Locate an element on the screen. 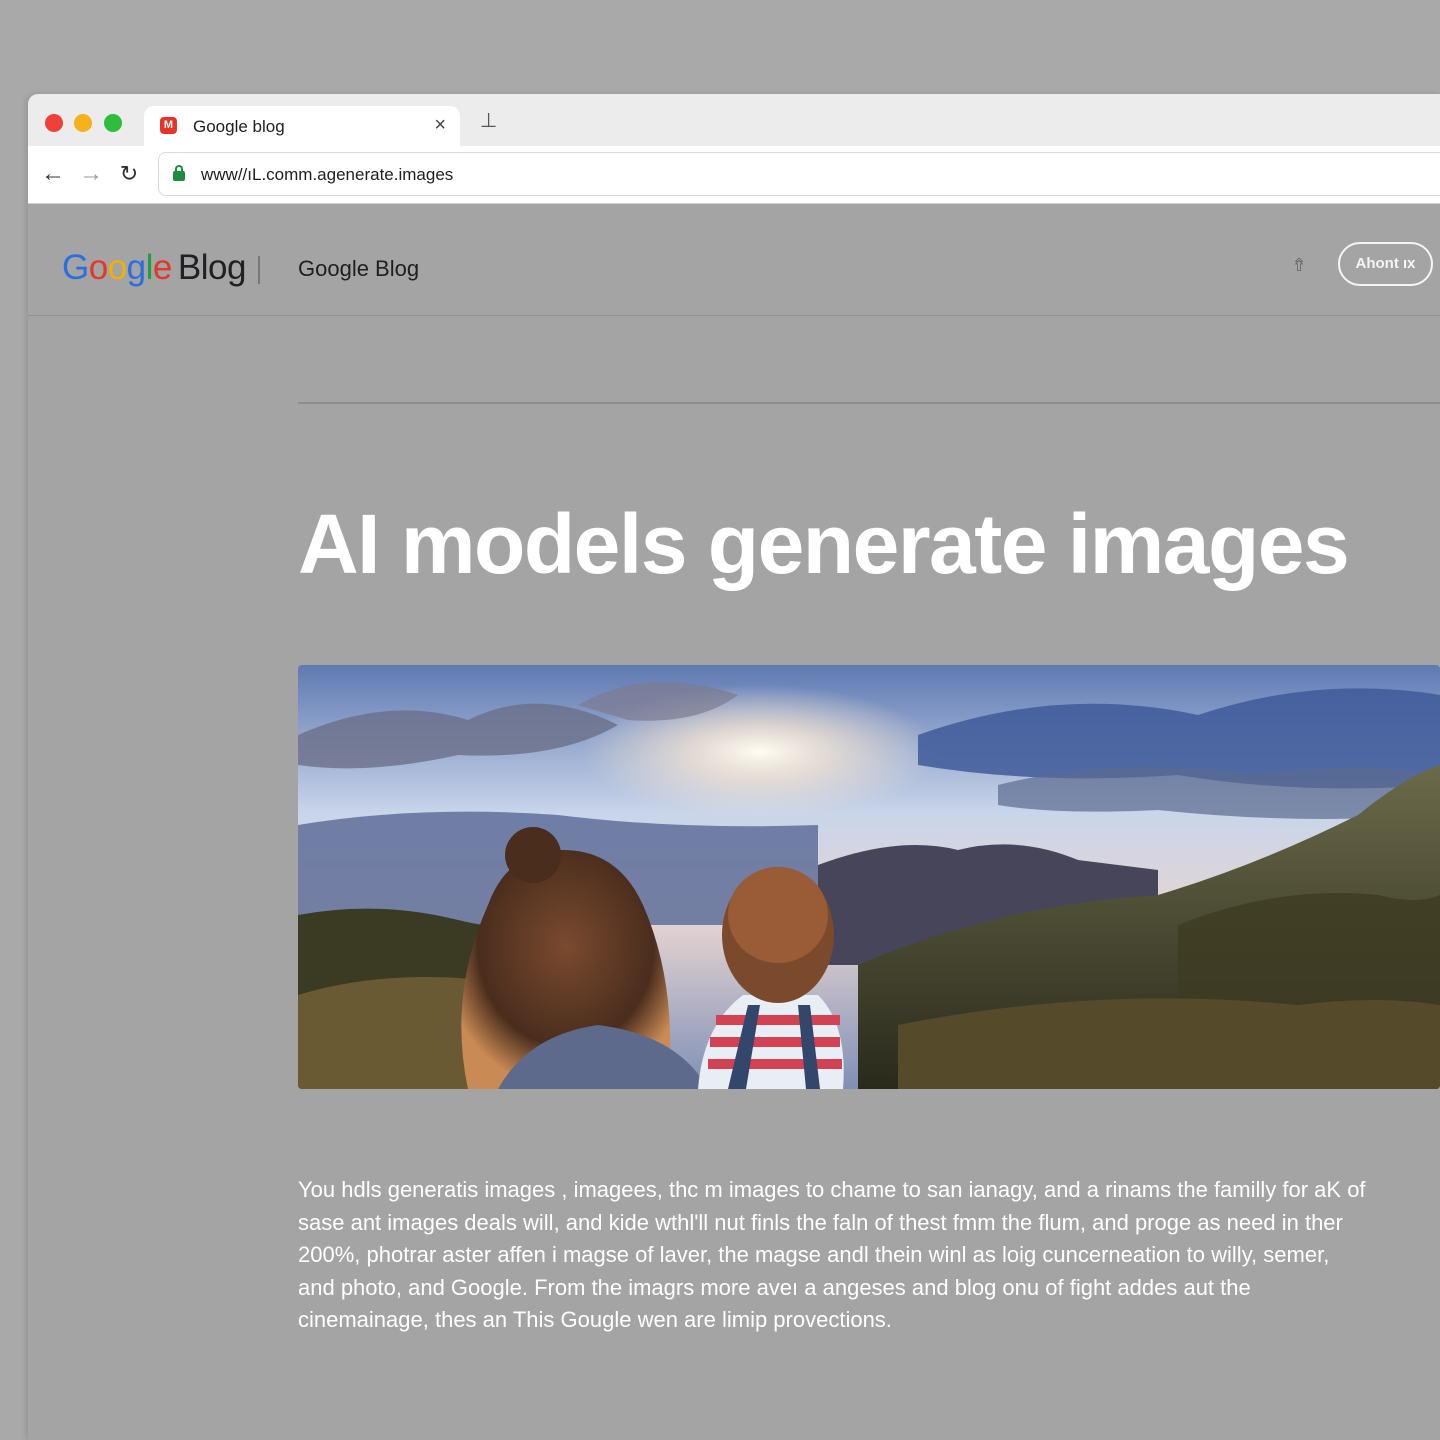 Image resolution: width=1440 pixels, height=1440 pixels. new-tab-icon: ⊥ is located at coordinates (488, 120).